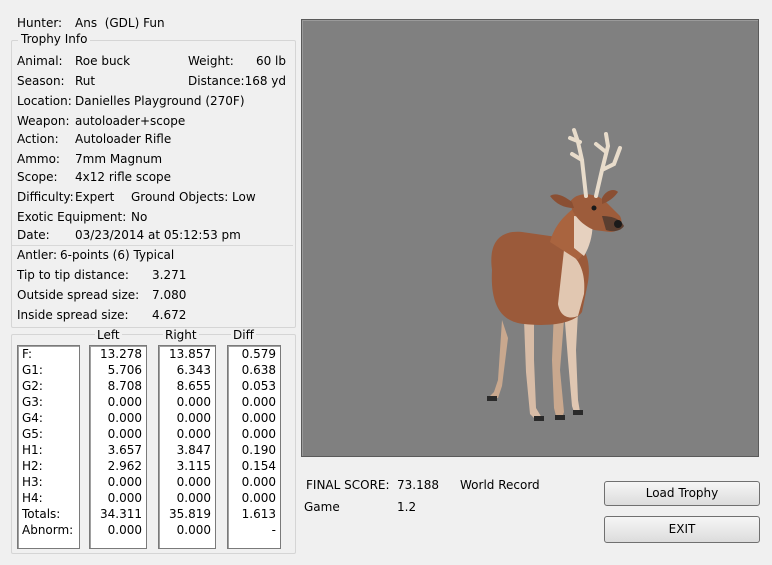  What do you see at coordinates (193, 370) in the screenshot?
I see `right-value: 6.343` at bounding box center [193, 370].